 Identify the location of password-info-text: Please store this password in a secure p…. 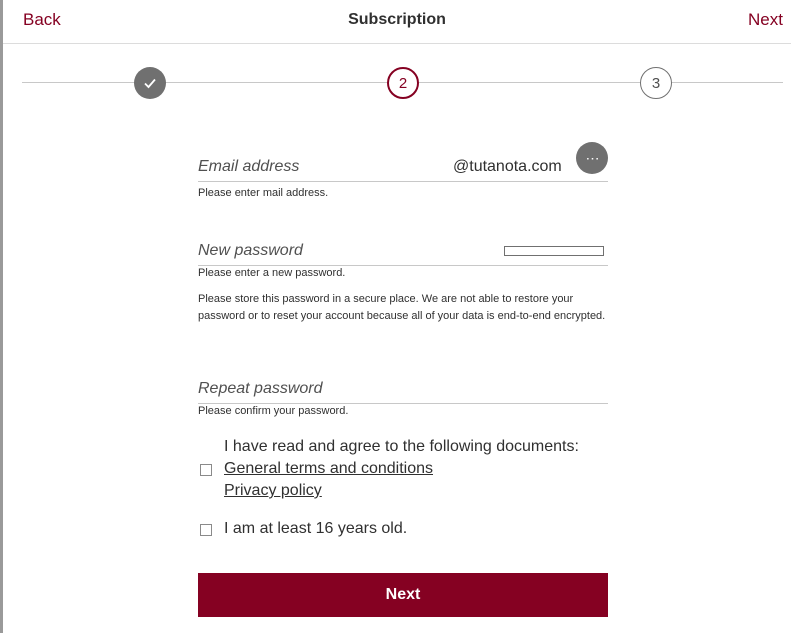
(402, 307).